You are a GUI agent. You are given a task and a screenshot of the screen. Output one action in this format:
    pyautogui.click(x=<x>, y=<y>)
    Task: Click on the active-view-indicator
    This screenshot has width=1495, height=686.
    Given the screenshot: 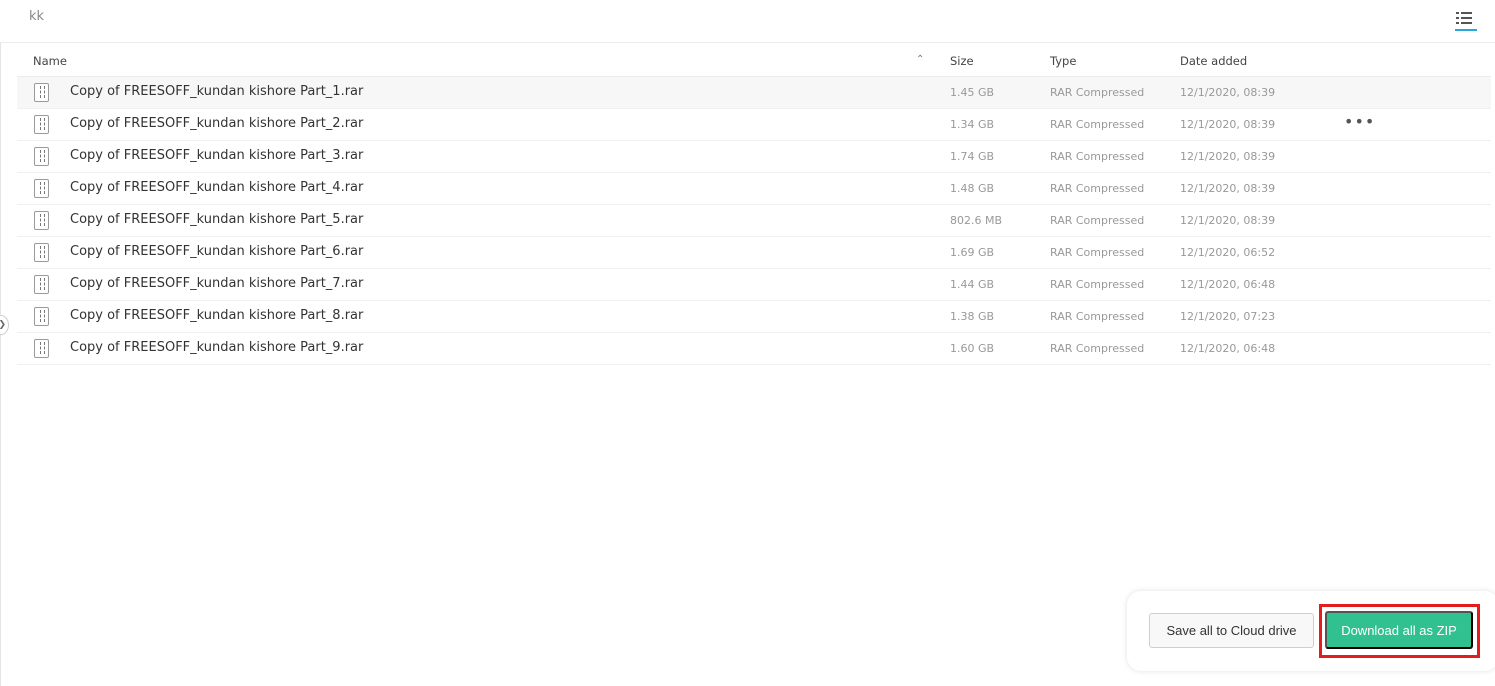 What is the action you would take?
    pyautogui.click(x=1466, y=30)
    